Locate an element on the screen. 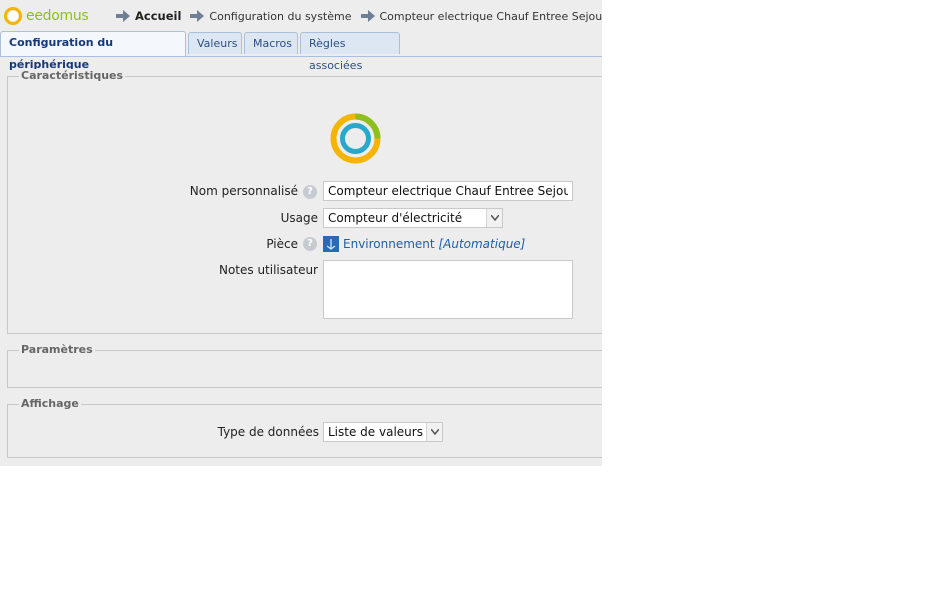 The width and height of the screenshot is (927, 596). type-donnees-value: Liste de valeurs is located at coordinates (375, 432).